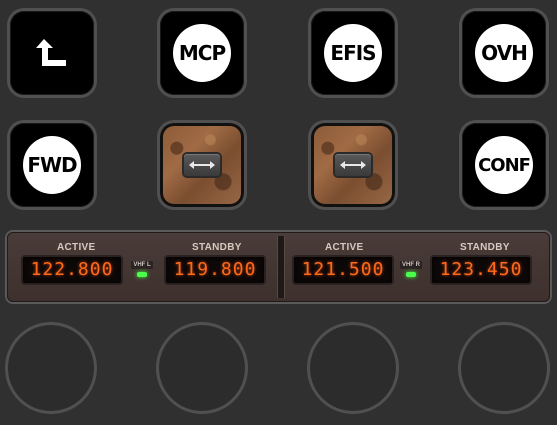 The image size is (557, 425). I want to click on vhf-l-label: VHF L, so click(142, 265).